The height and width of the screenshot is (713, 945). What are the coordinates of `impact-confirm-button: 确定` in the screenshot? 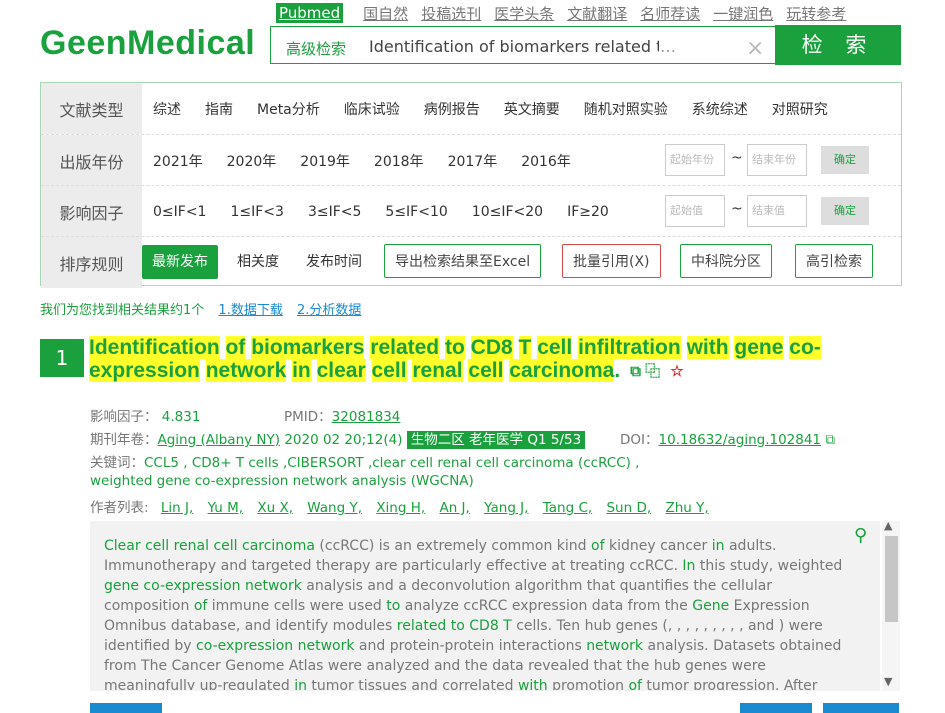 It's located at (845, 211).